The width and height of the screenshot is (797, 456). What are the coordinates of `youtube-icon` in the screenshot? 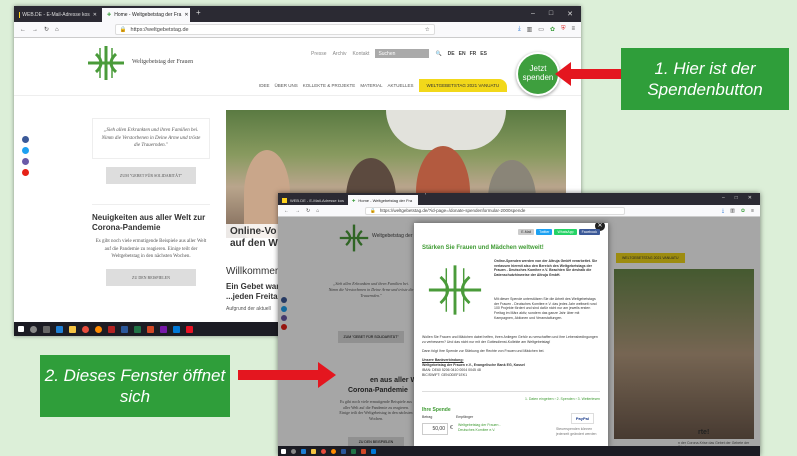 It's located at (25, 172).